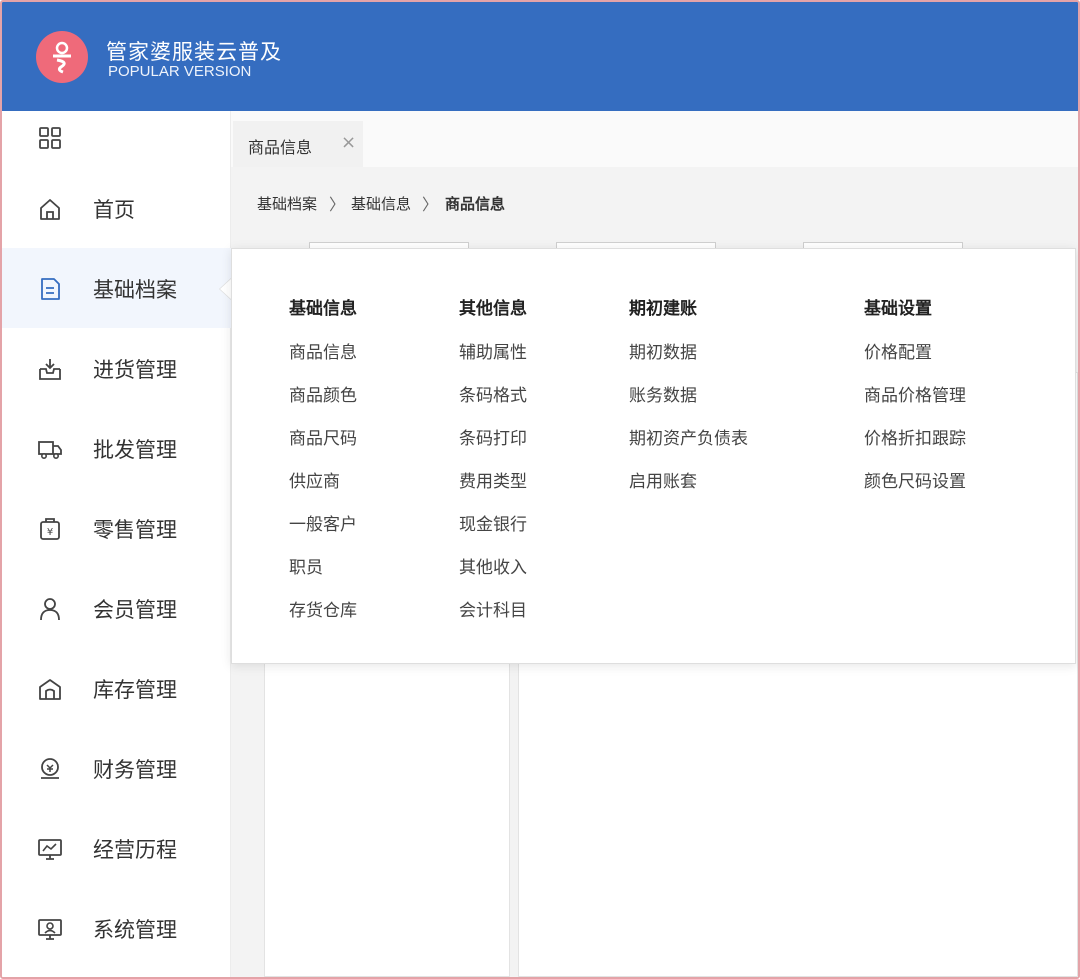 This screenshot has width=1080, height=979. Describe the element at coordinates (323, 491) in the screenshot. I see `menu-item: 供应商` at that location.